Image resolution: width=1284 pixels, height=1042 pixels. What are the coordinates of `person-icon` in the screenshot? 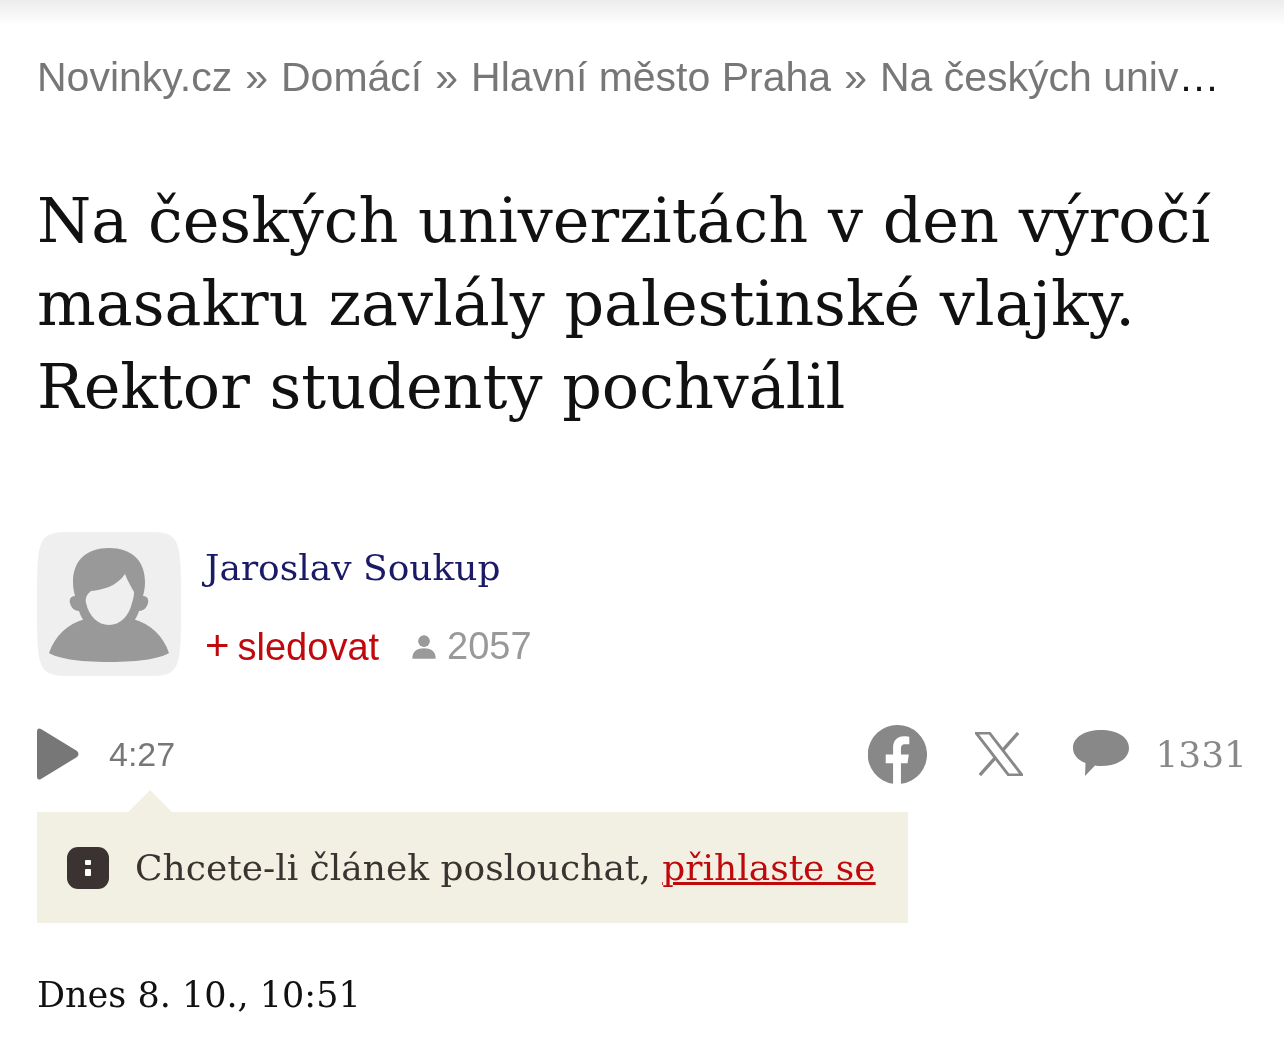 It's located at (424, 646).